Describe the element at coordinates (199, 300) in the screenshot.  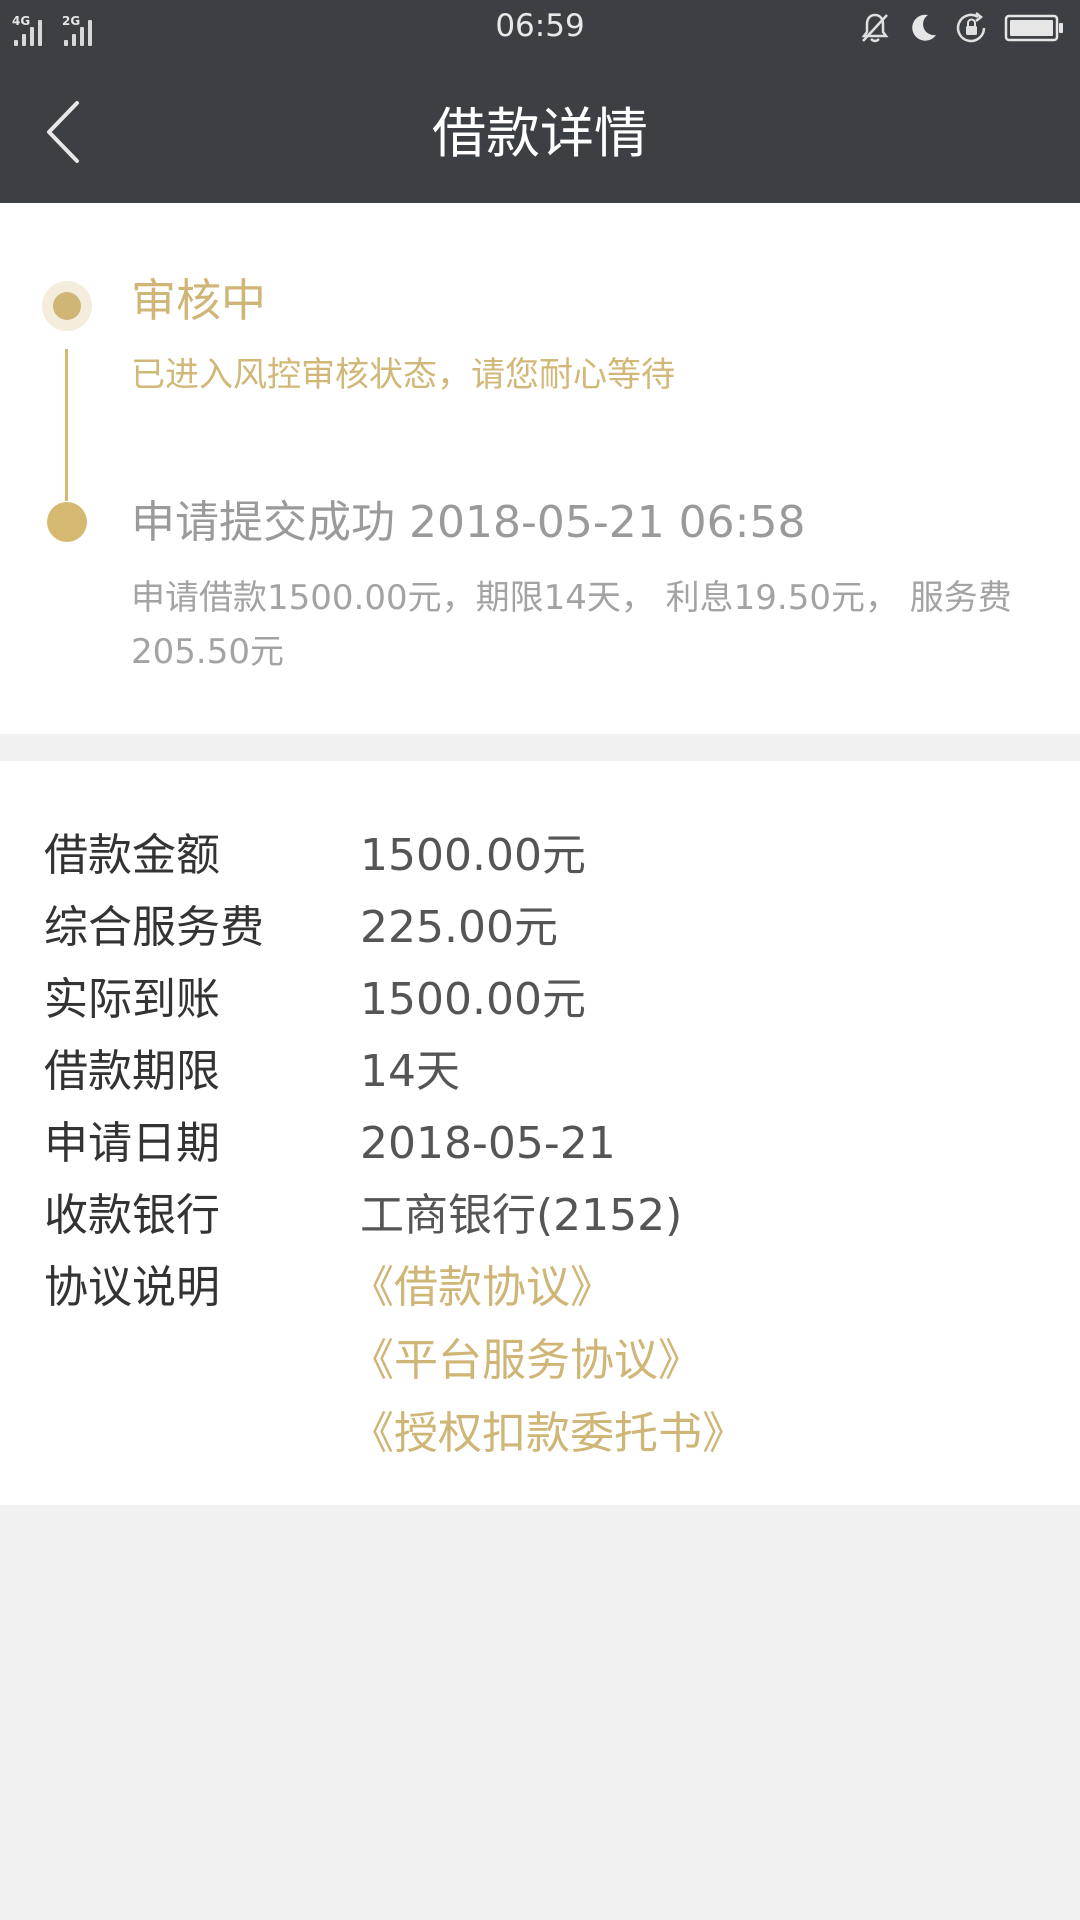
I see `step-reviewing-title: 审核中` at that location.